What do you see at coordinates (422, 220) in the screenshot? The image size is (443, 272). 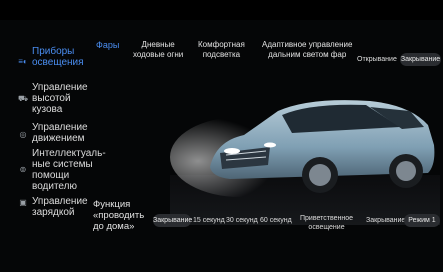 I see `welcome-mode-button: Режим 1` at bounding box center [422, 220].